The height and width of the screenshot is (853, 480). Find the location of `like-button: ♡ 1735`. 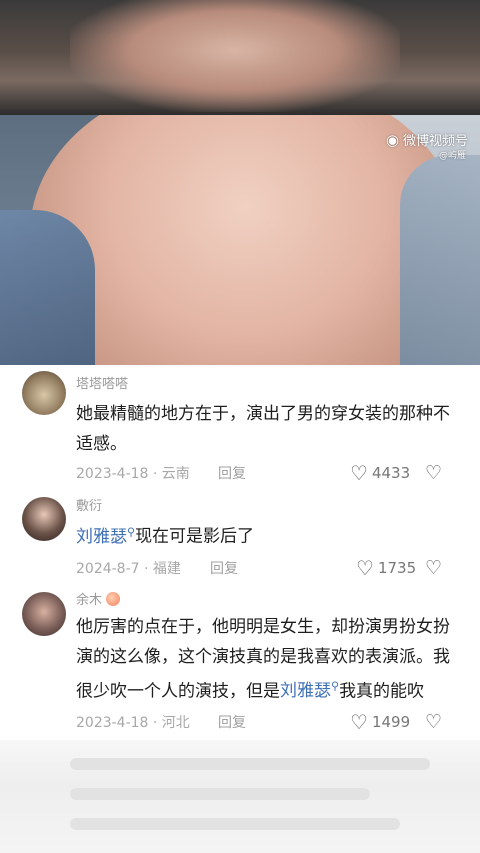

like-button: ♡ 1735 is located at coordinates (386, 568).